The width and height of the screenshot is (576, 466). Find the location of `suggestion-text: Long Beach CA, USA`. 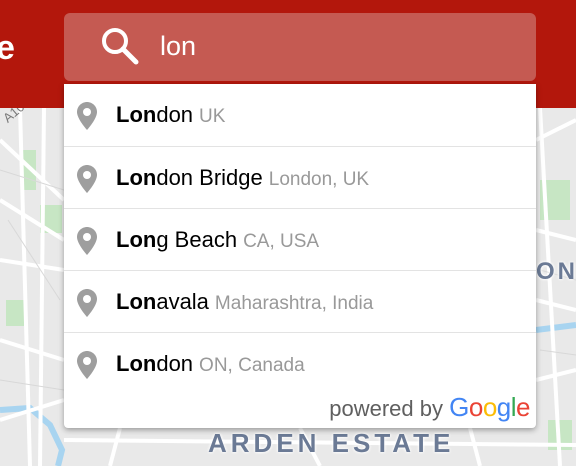

suggestion-text: Long Beach CA, USA is located at coordinates (217, 241).